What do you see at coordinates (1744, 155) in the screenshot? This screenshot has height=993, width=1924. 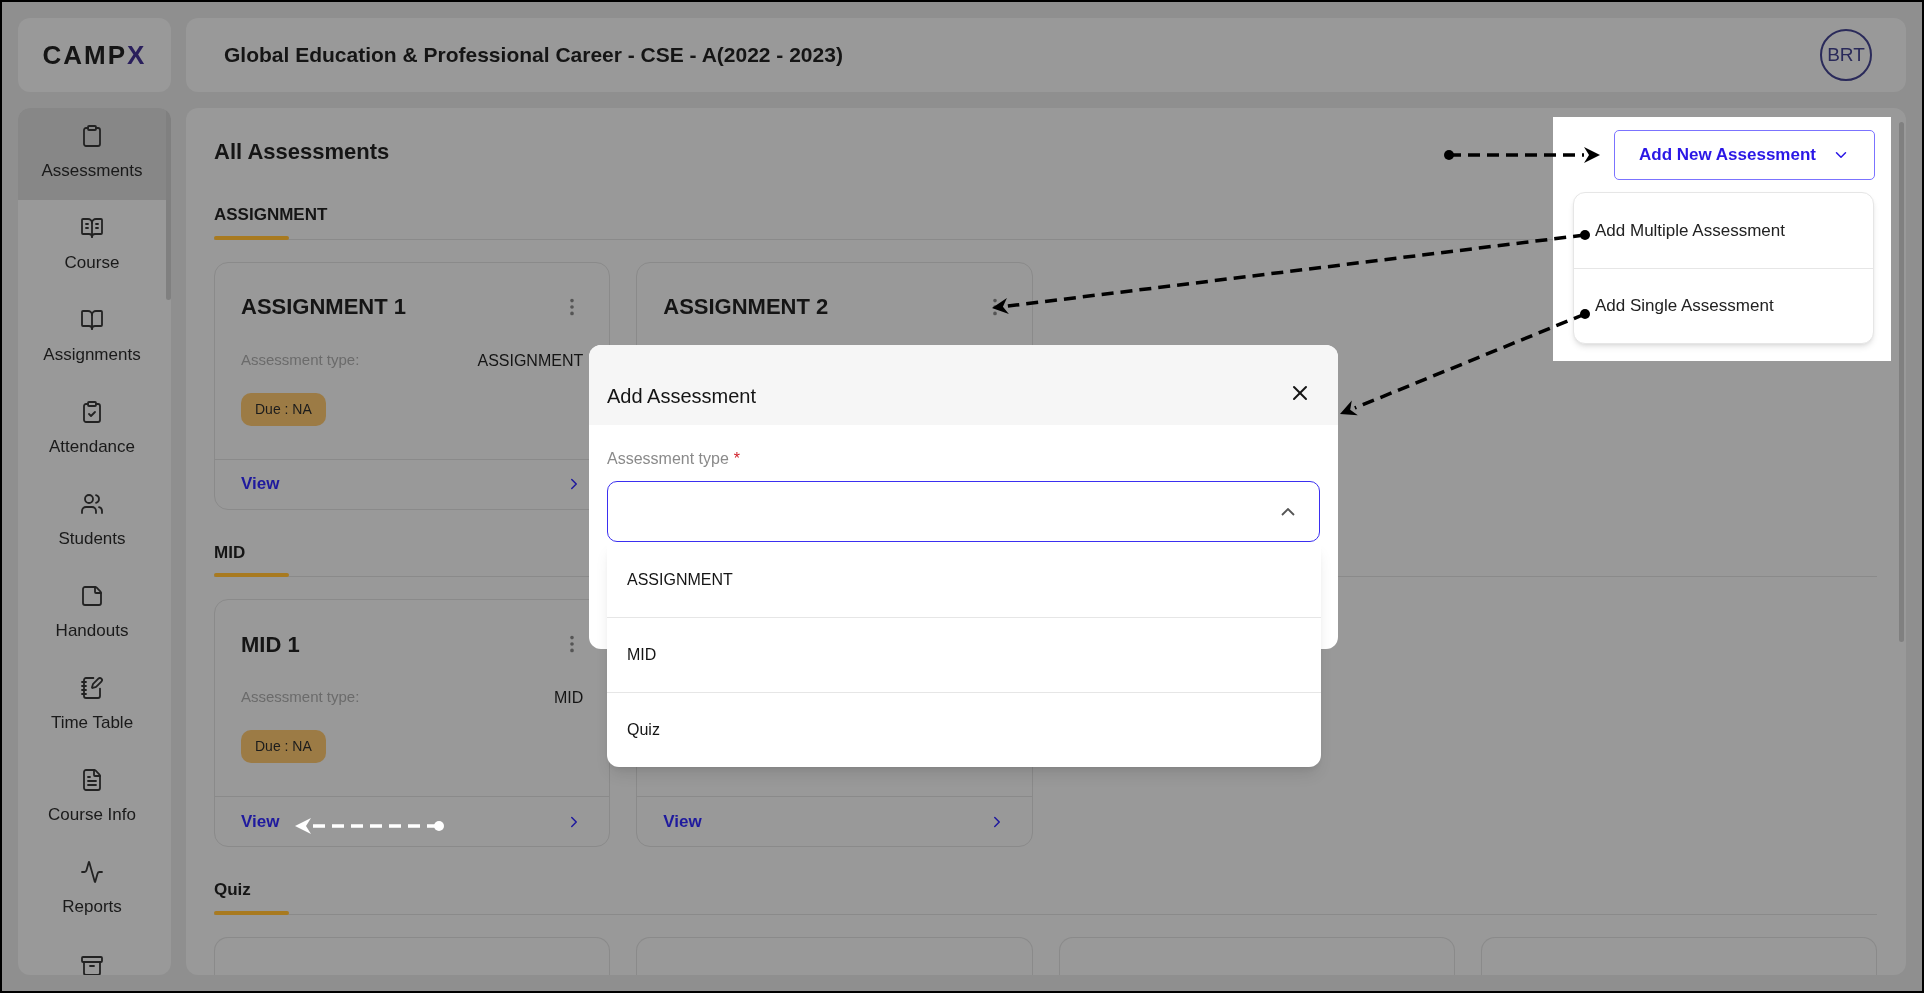 I see `add-assessment-button: Add New Assessment` at bounding box center [1744, 155].